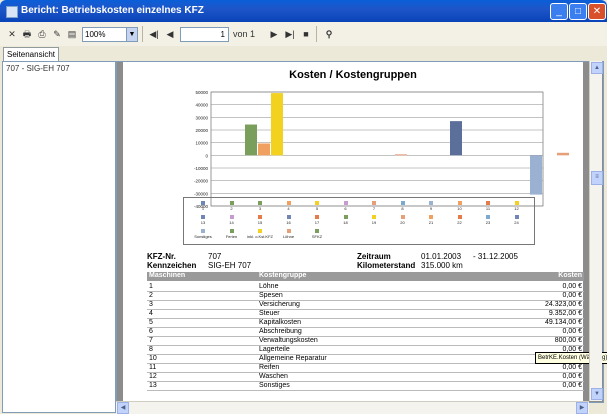  I want to click on page-number-input: 1, so click(204, 34).